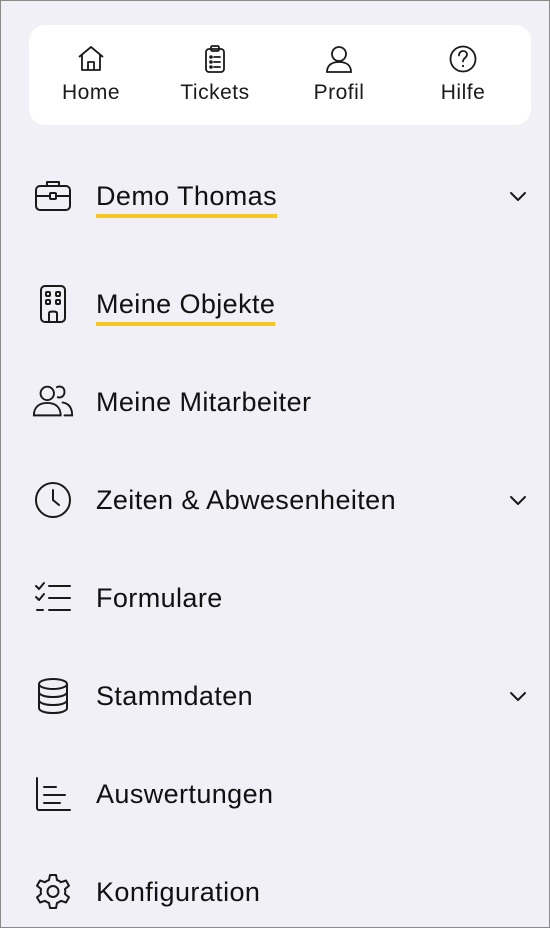 The height and width of the screenshot is (928, 550). I want to click on nav-hilfe-button: Hilfe, so click(463, 75).